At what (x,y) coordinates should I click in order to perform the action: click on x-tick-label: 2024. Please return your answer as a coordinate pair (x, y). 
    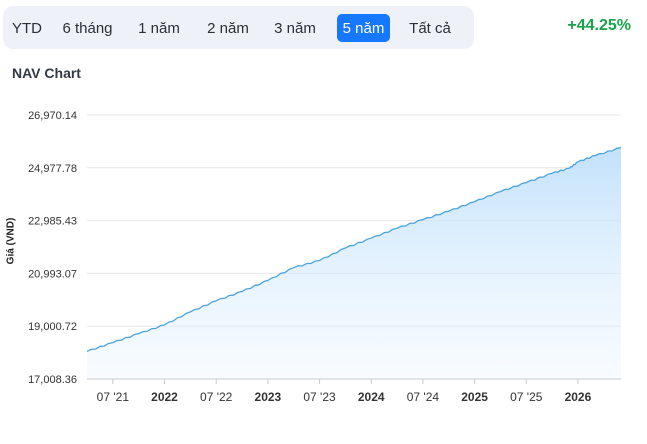
    Looking at the image, I should click on (371, 397).